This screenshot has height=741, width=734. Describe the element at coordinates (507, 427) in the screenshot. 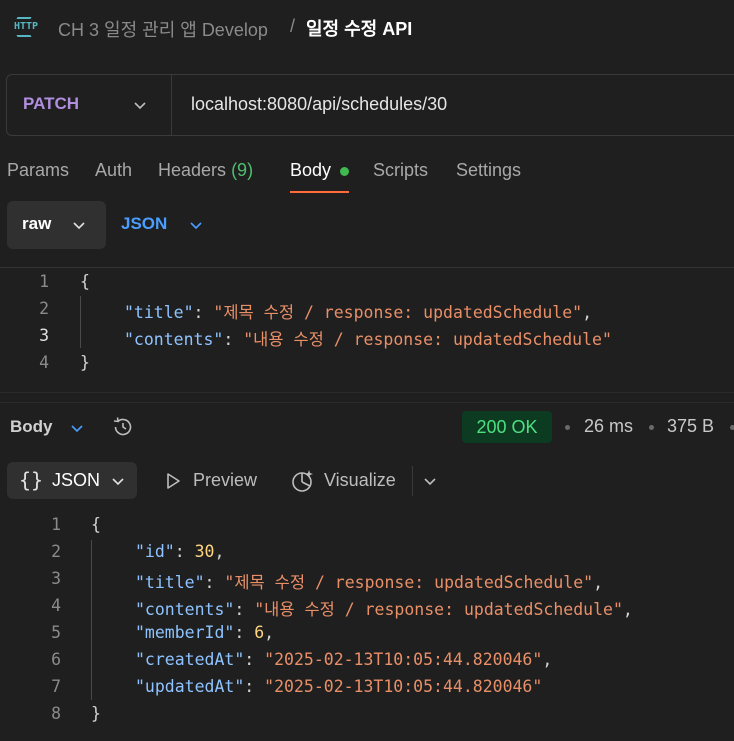

I see `status-badge: 200 OK` at that location.